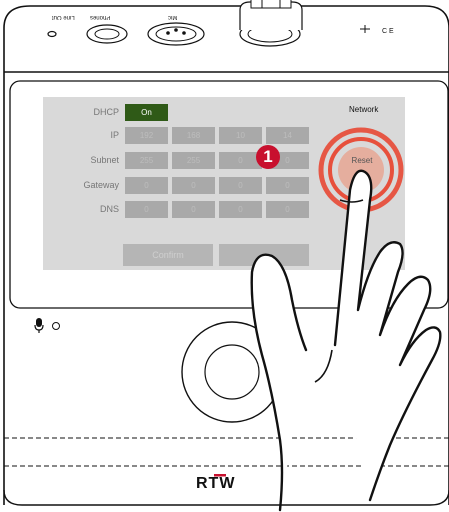 The image size is (449, 512). Describe the element at coordinates (146, 160) in the screenshot. I see `subnet-octet-1: 255` at that location.